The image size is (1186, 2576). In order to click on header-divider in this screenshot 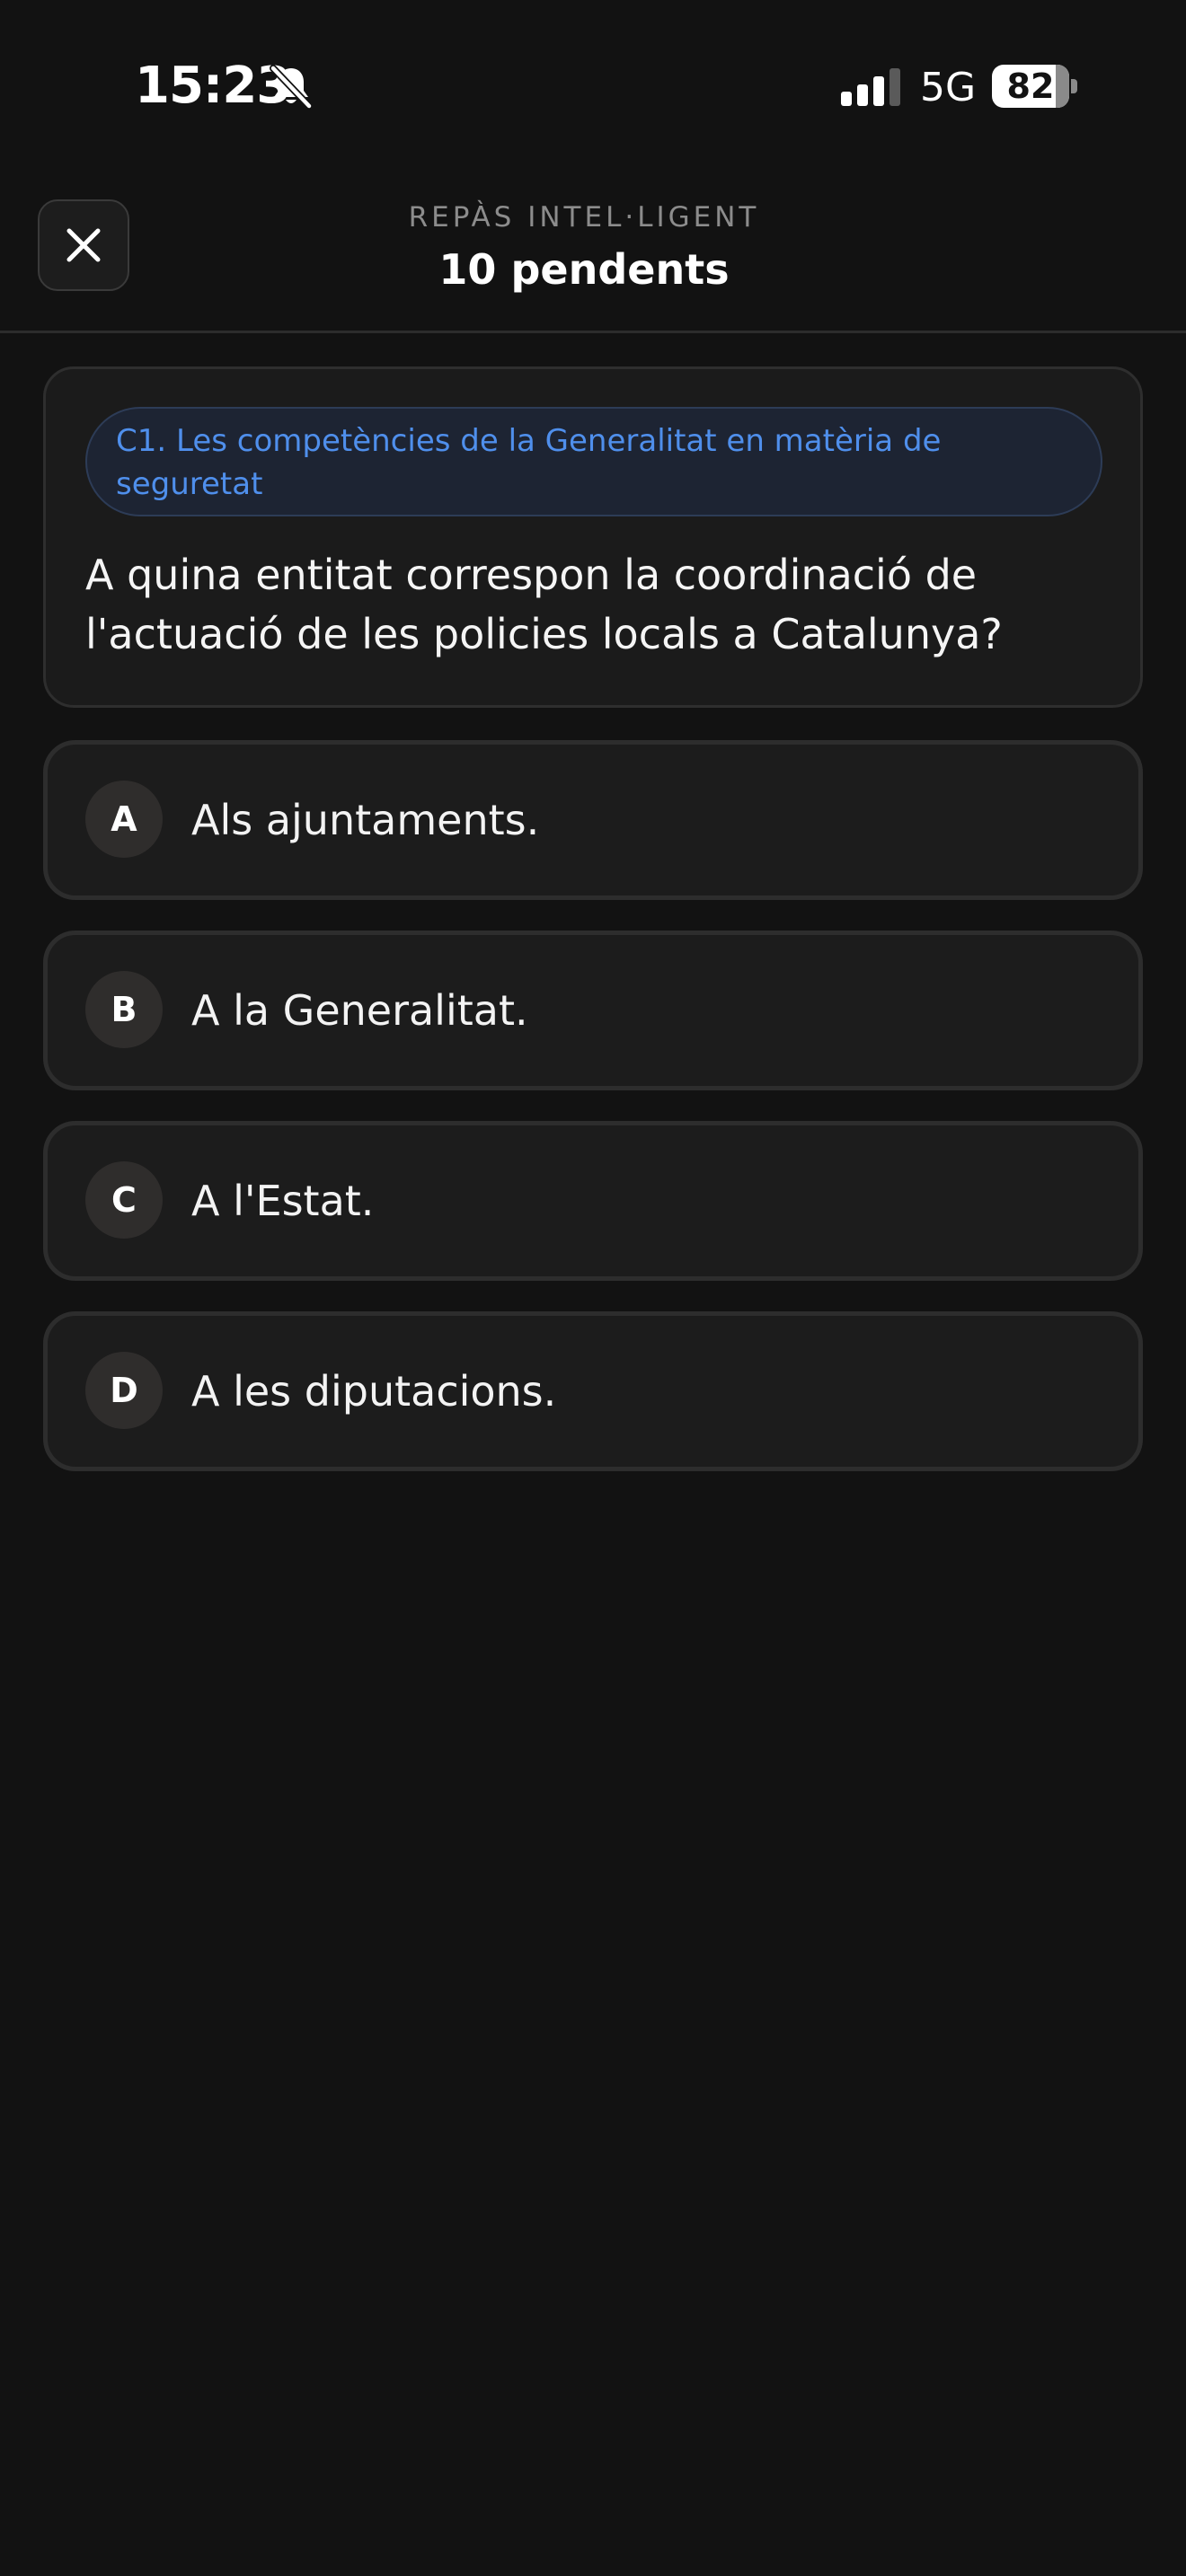, I will do `click(593, 332)`.